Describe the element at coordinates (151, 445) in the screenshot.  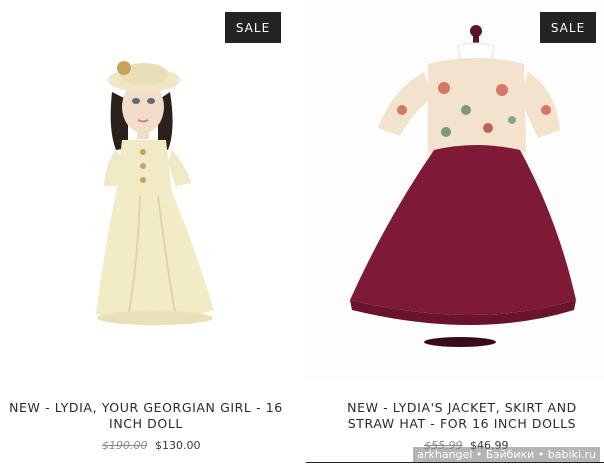
I see `price-row: $190.00 $130.00` at that location.